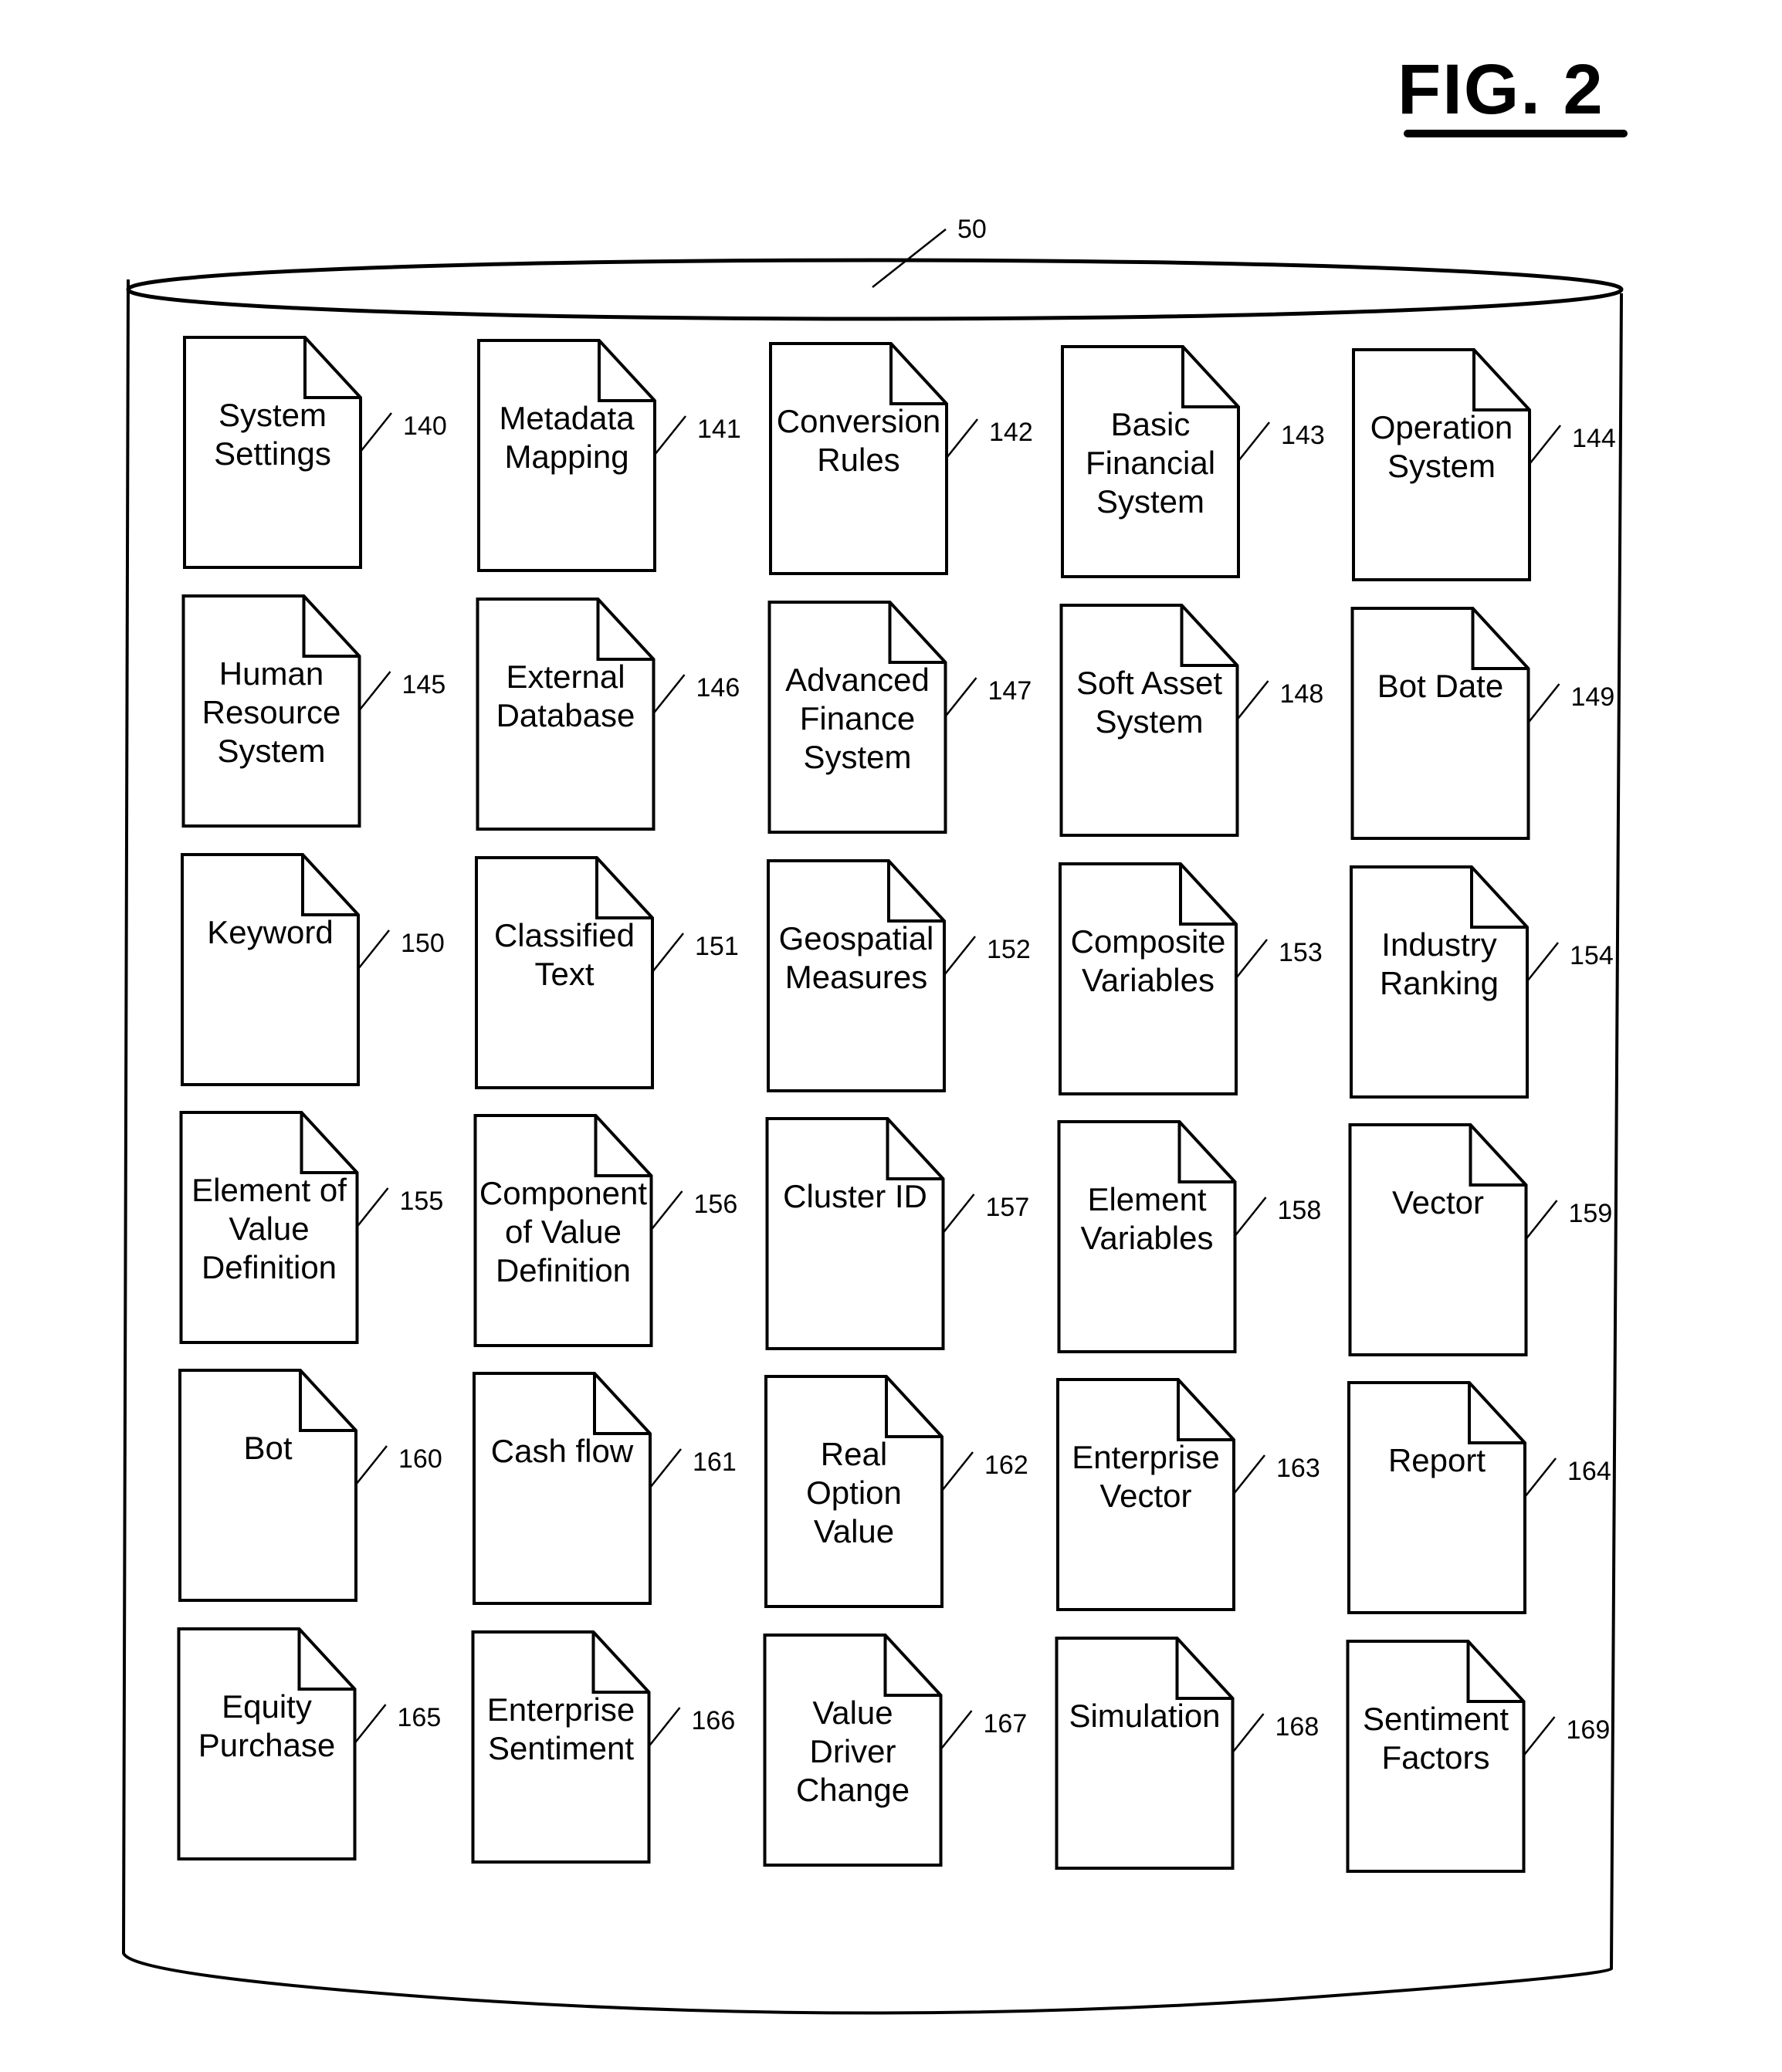  What do you see at coordinates (1589, 1471) in the screenshot?
I see `reference-number: 164` at bounding box center [1589, 1471].